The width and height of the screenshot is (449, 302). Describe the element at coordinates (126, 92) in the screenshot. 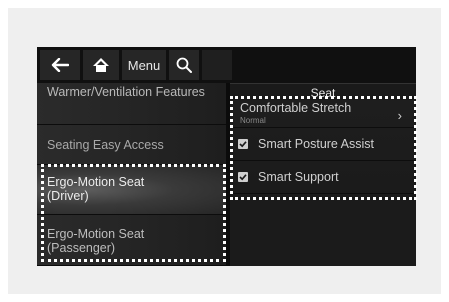

I see `list-item-label: Warmer/Ventilation Features` at that location.